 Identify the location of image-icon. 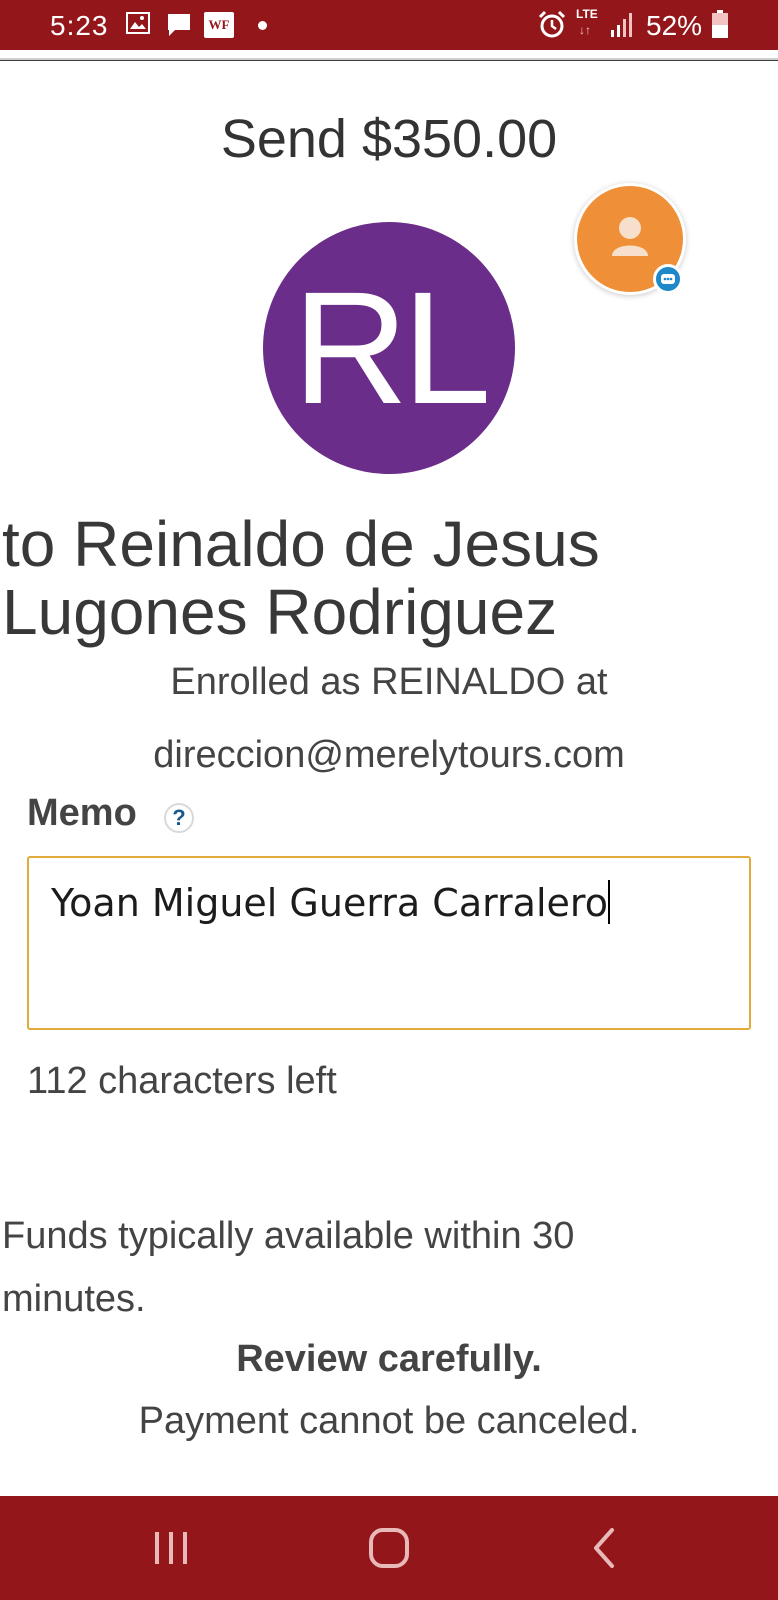
(138, 23).